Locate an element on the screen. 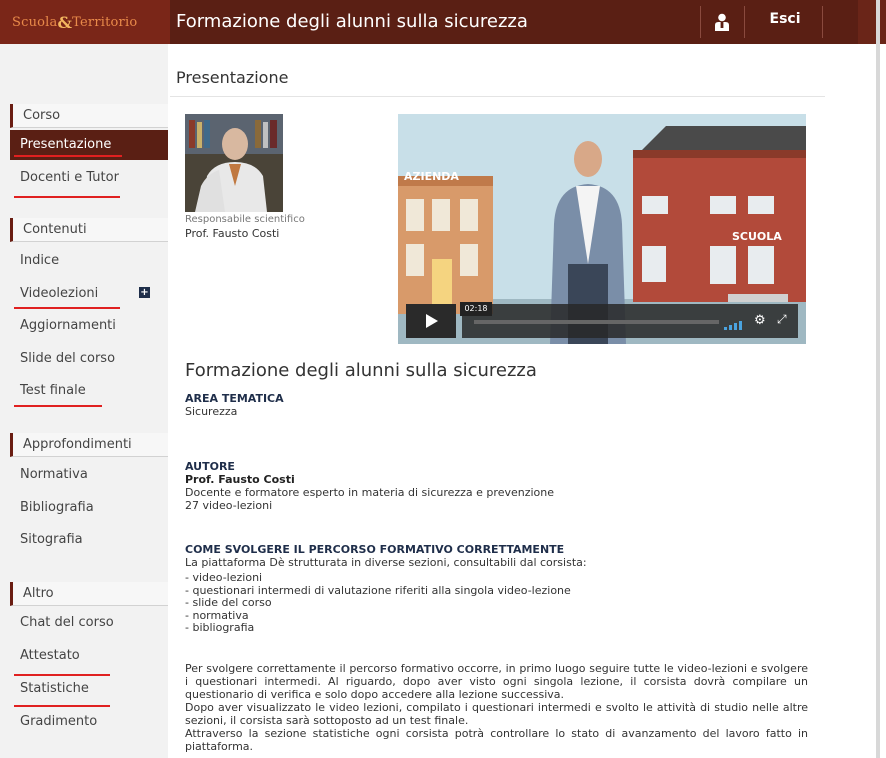 The image size is (886, 758). video-time: 02:18 is located at coordinates (476, 309).